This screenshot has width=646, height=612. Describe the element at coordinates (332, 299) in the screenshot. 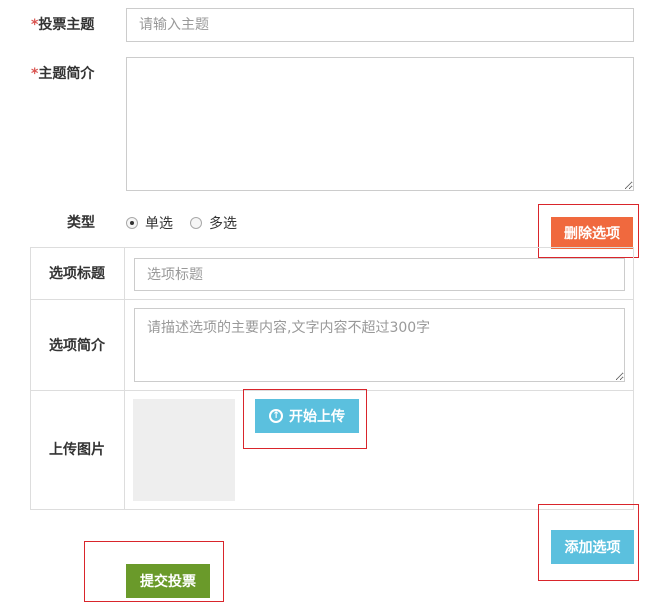

I see `option-table-row-divider` at that location.